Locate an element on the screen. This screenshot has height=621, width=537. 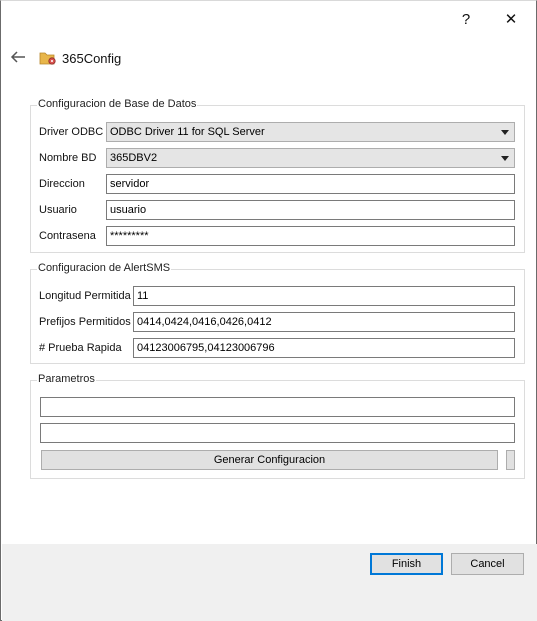
sms-group-title: Configuracion de AlertSMS is located at coordinates (104, 268).